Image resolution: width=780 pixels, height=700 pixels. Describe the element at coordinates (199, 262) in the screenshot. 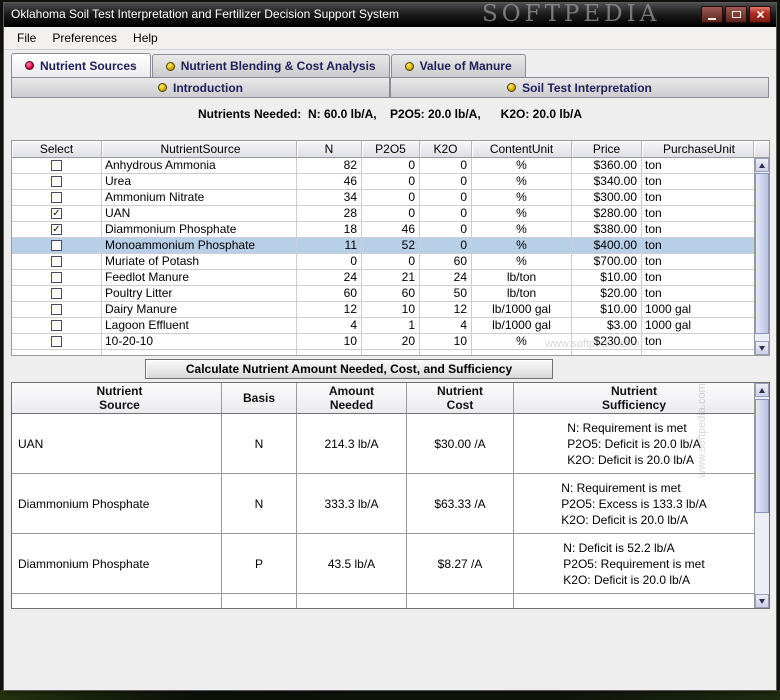

I see `cell-nutrient-source: Muriate of Potash` at that location.